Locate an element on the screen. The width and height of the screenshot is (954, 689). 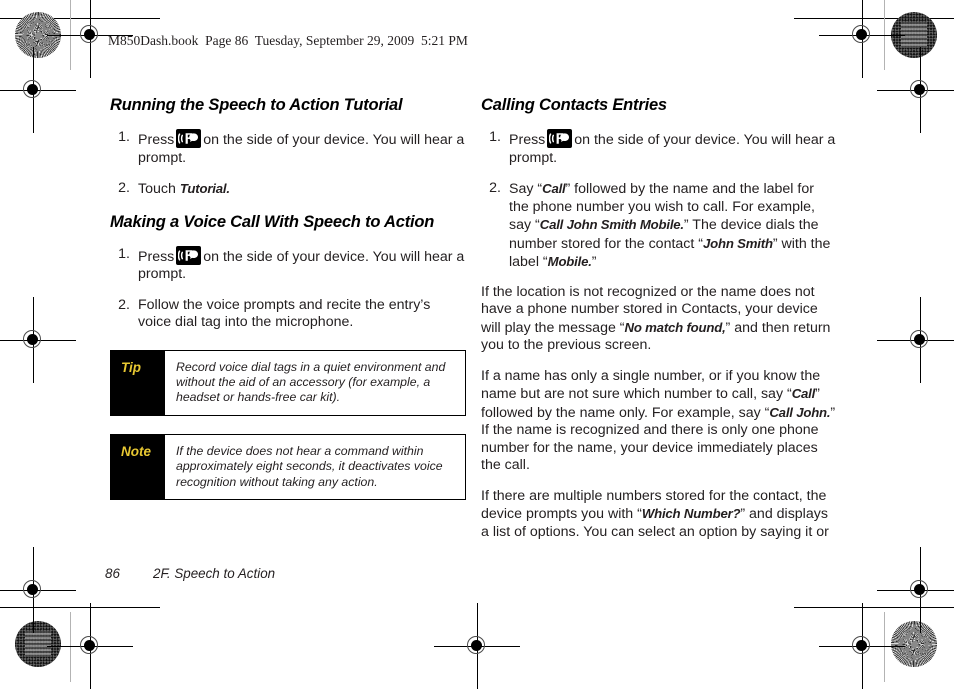
registration-mark-top-left-inner is located at coordinates (90, 39).